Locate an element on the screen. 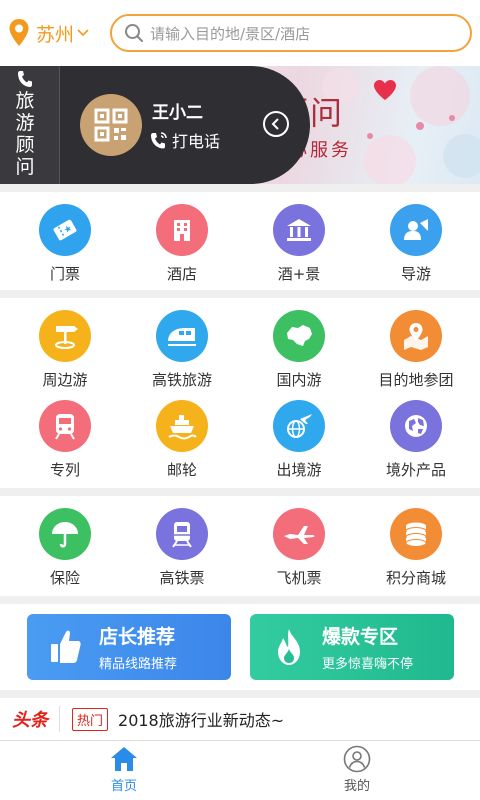 Image resolution: width=480 pixels, height=800 pixels. map-pin-icon is located at coordinates (416, 336).